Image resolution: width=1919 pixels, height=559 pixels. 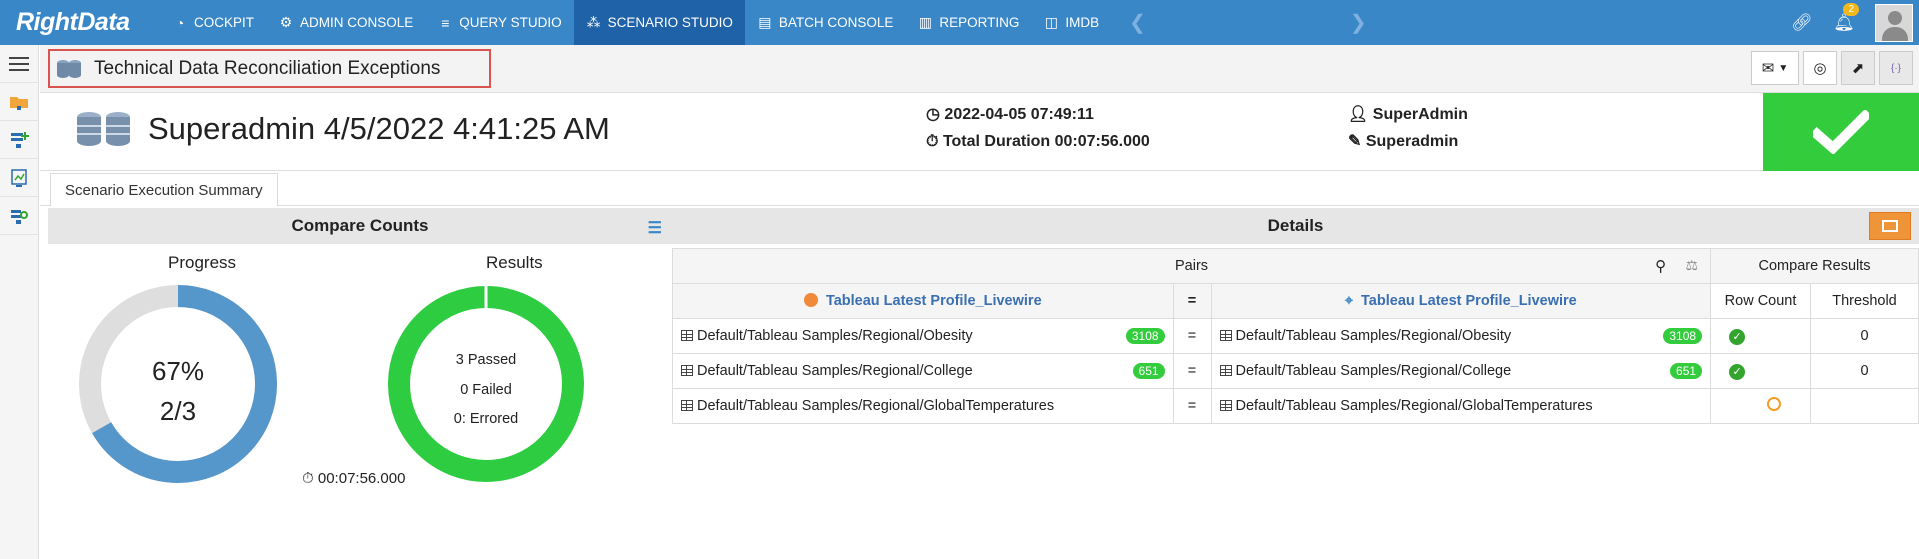 What do you see at coordinates (202, 262) in the screenshot?
I see `progress-label: Progress` at bounding box center [202, 262].